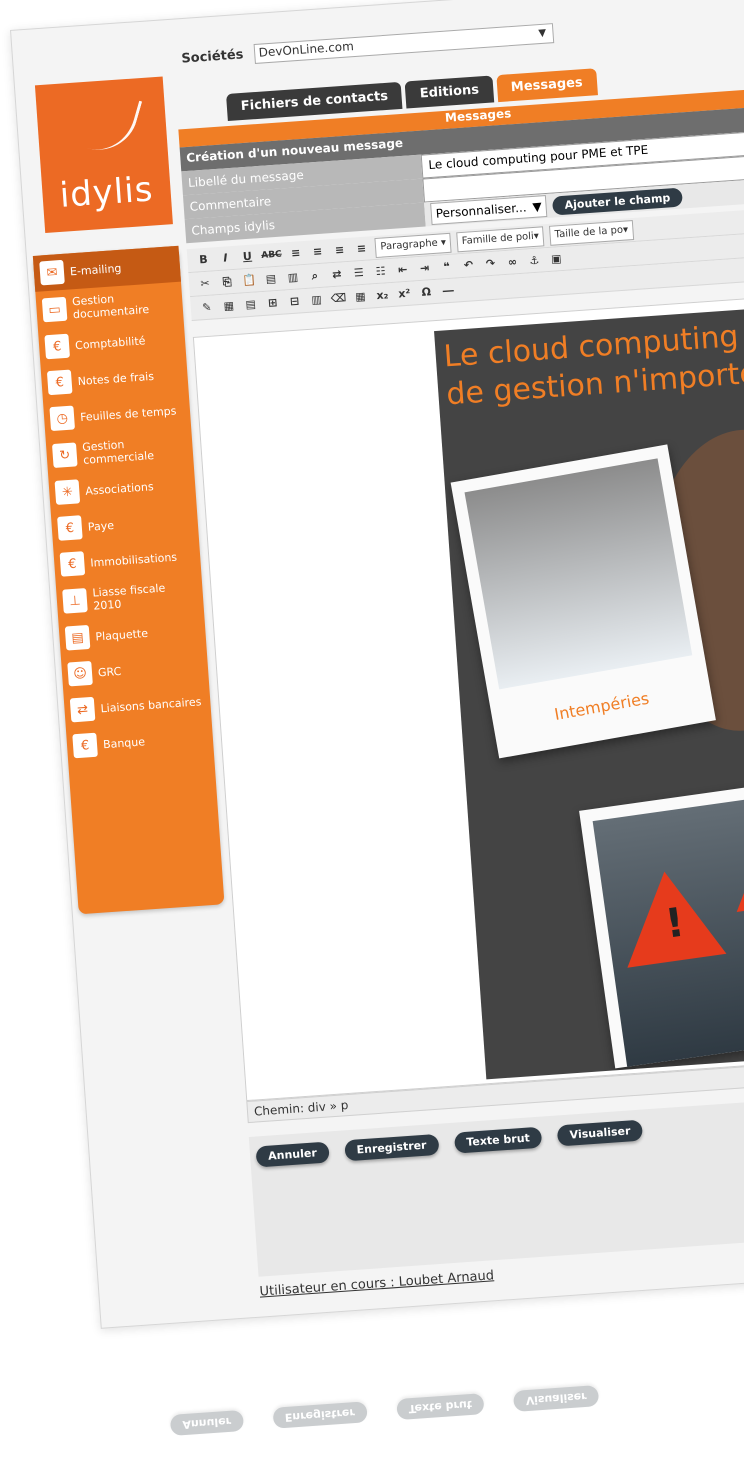 This screenshot has width=744, height=1465. I want to click on align-center-icon: ≡, so click(317, 251).